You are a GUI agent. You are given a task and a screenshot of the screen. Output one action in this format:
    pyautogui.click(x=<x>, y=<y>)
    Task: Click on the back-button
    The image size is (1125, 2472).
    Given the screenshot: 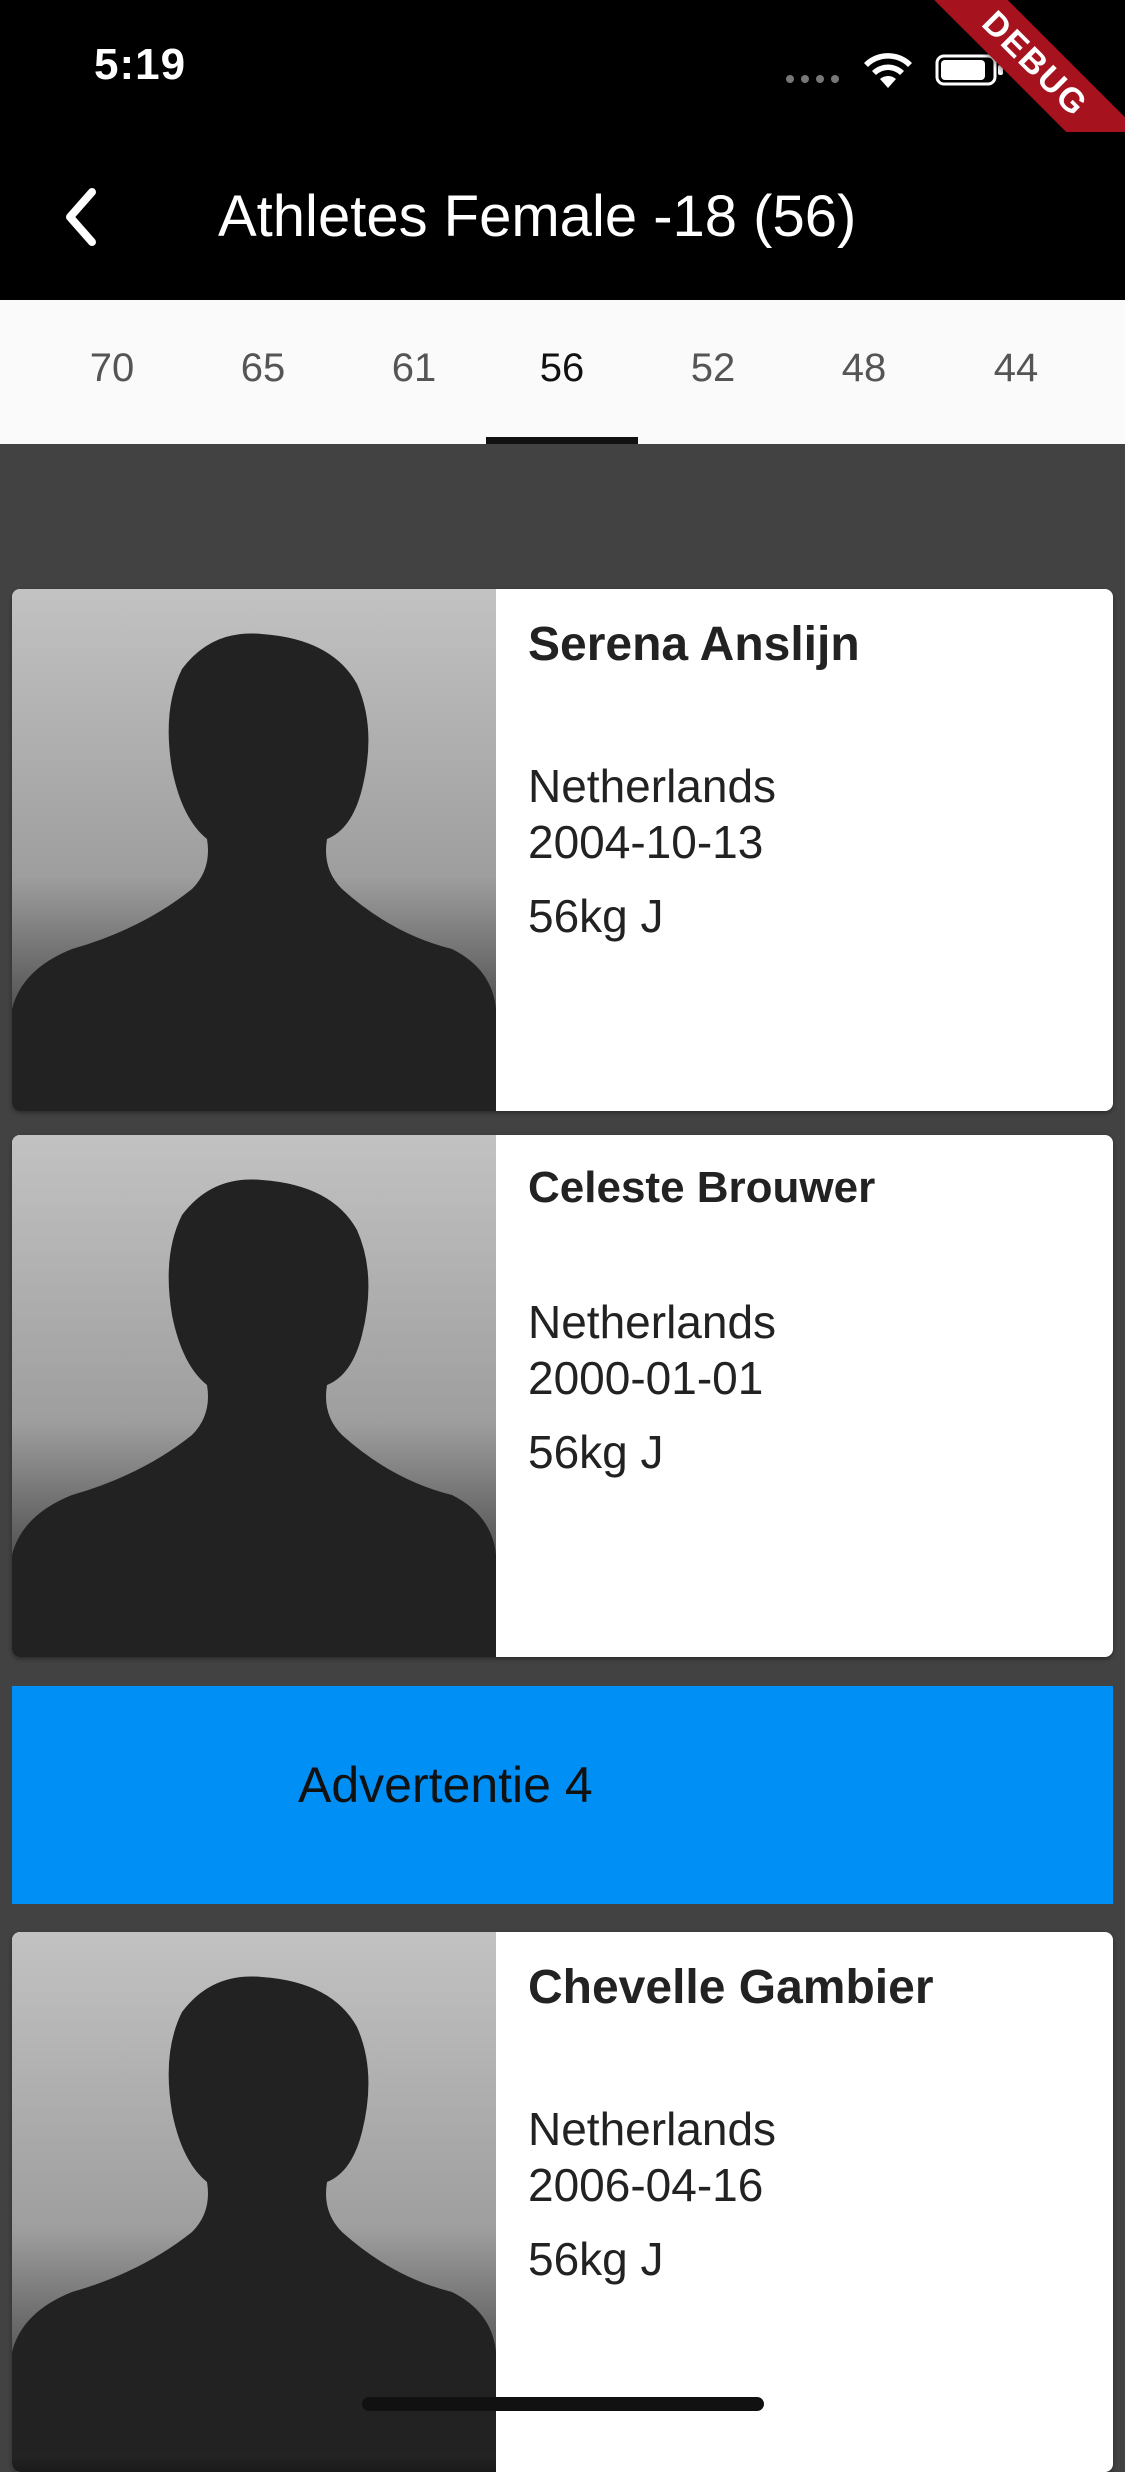 What is the action you would take?
    pyautogui.click(x=85, y=217)
    